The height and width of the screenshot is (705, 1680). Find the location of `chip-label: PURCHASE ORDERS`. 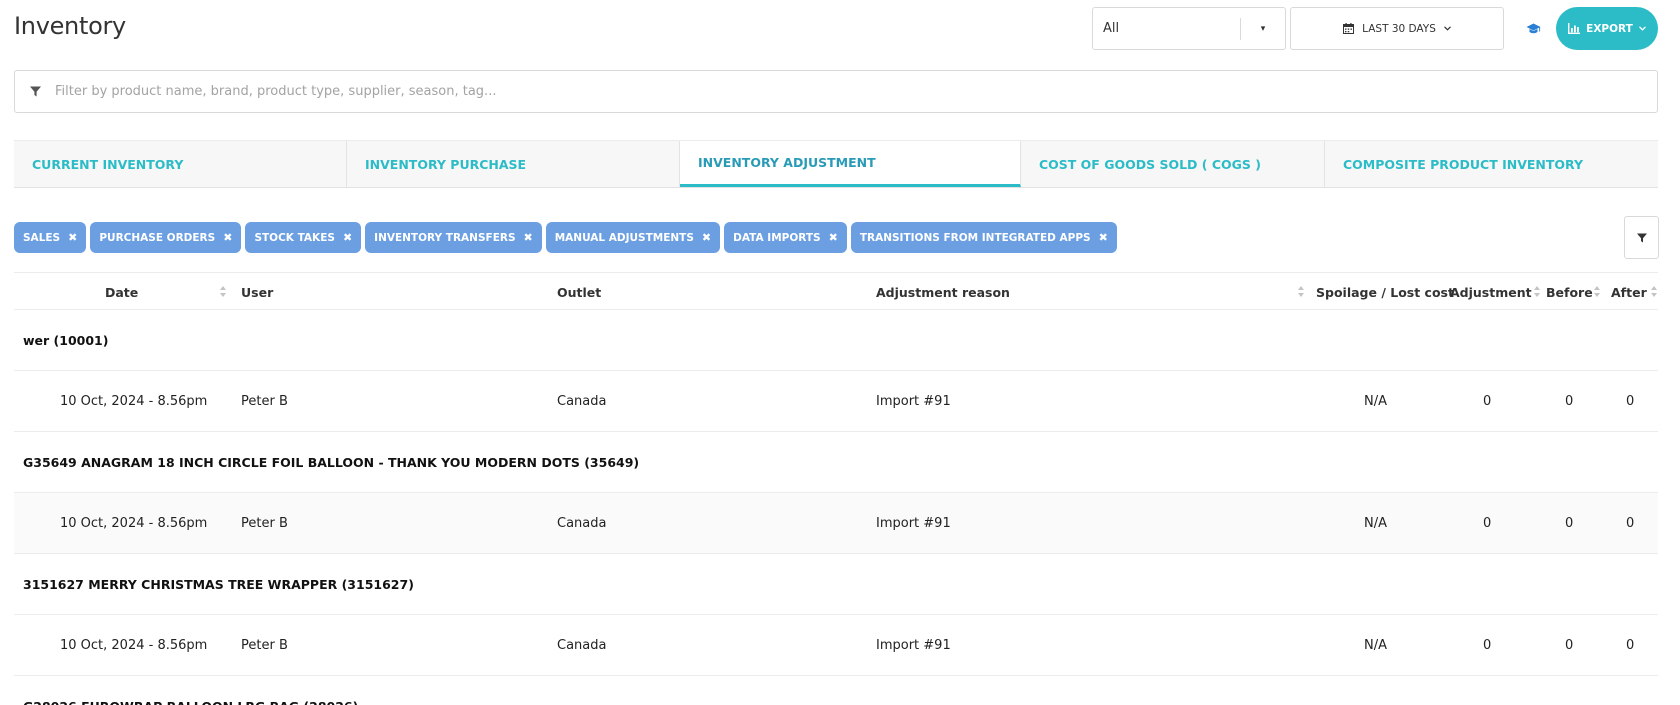

chip-label: PURCHASE ORDERS is located at coordinates (157, 237).